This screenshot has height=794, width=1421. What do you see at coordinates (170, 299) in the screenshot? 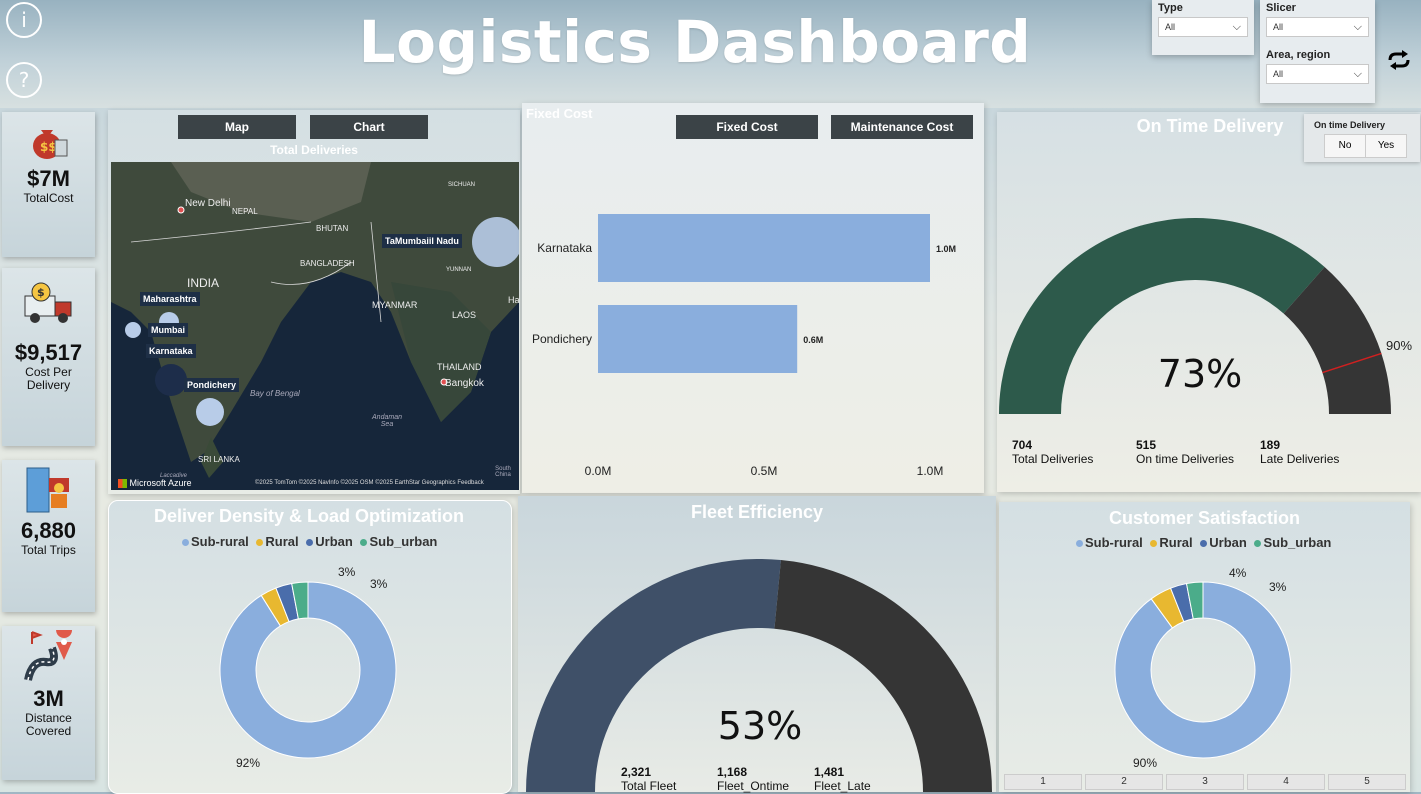
I see `bubble-label: Maharashtra` at bounding box center [170, 299].